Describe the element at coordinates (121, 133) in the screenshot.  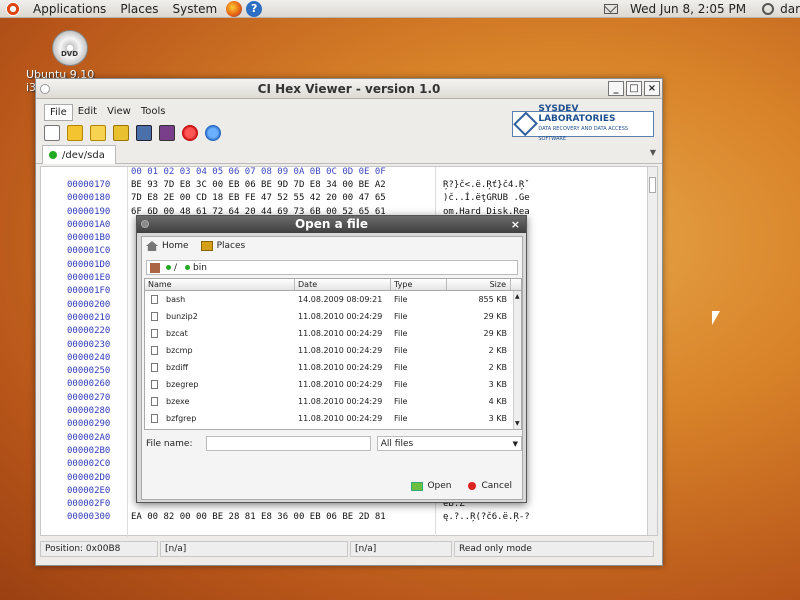
I see `open-device-icon` at that location.